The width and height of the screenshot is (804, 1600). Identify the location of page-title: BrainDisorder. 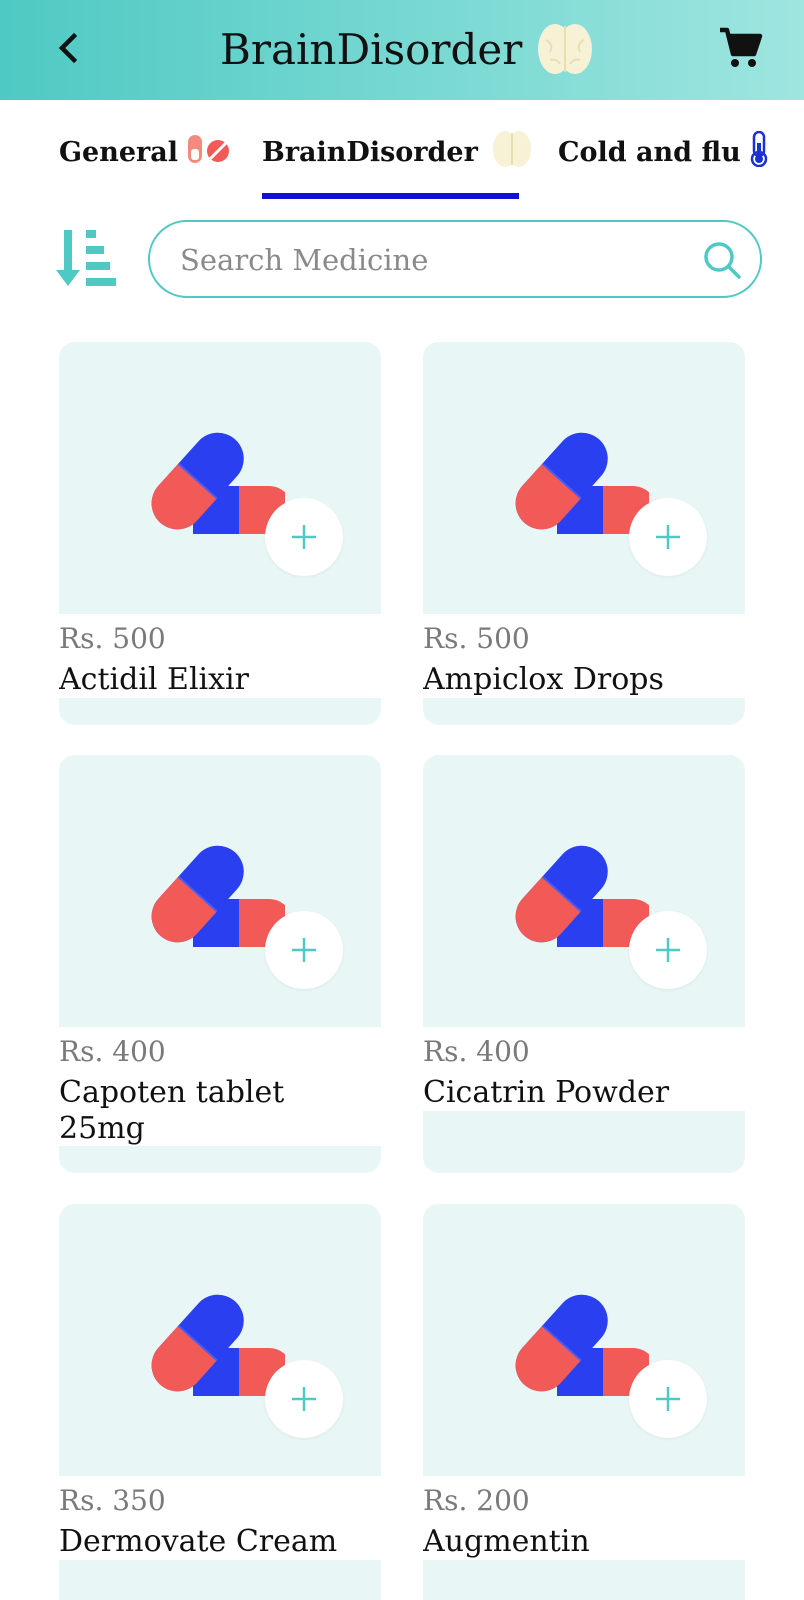
(371, 49).